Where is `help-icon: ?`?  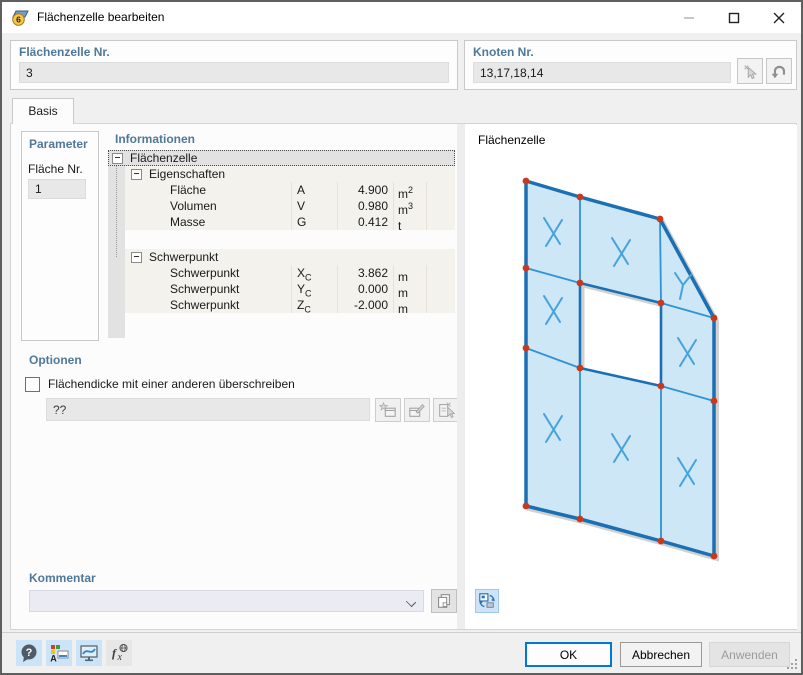
help-icon: ? is located at coordinates (29, 653).